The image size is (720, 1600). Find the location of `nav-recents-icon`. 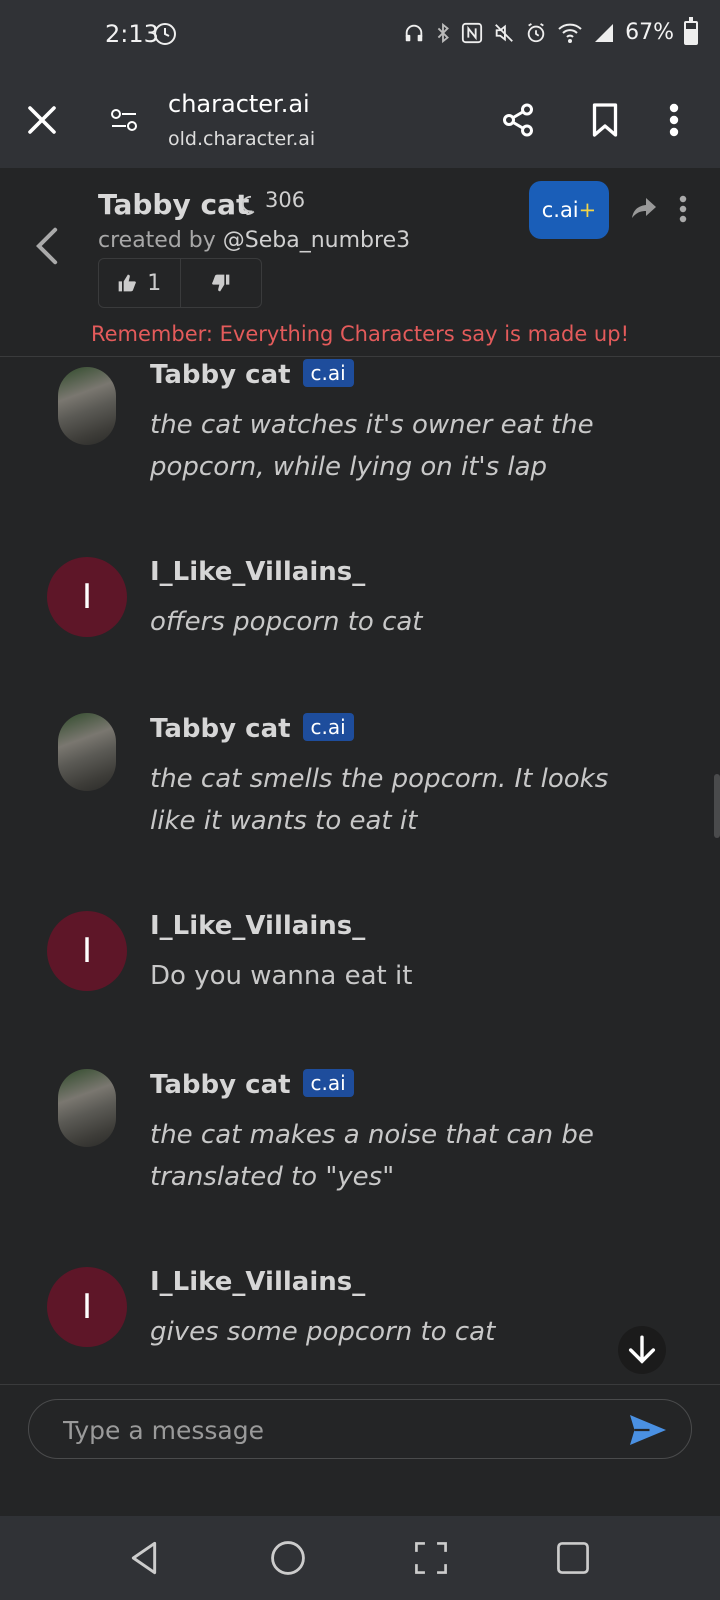

nav-recents-icon is located at coordinates (573, 1558).